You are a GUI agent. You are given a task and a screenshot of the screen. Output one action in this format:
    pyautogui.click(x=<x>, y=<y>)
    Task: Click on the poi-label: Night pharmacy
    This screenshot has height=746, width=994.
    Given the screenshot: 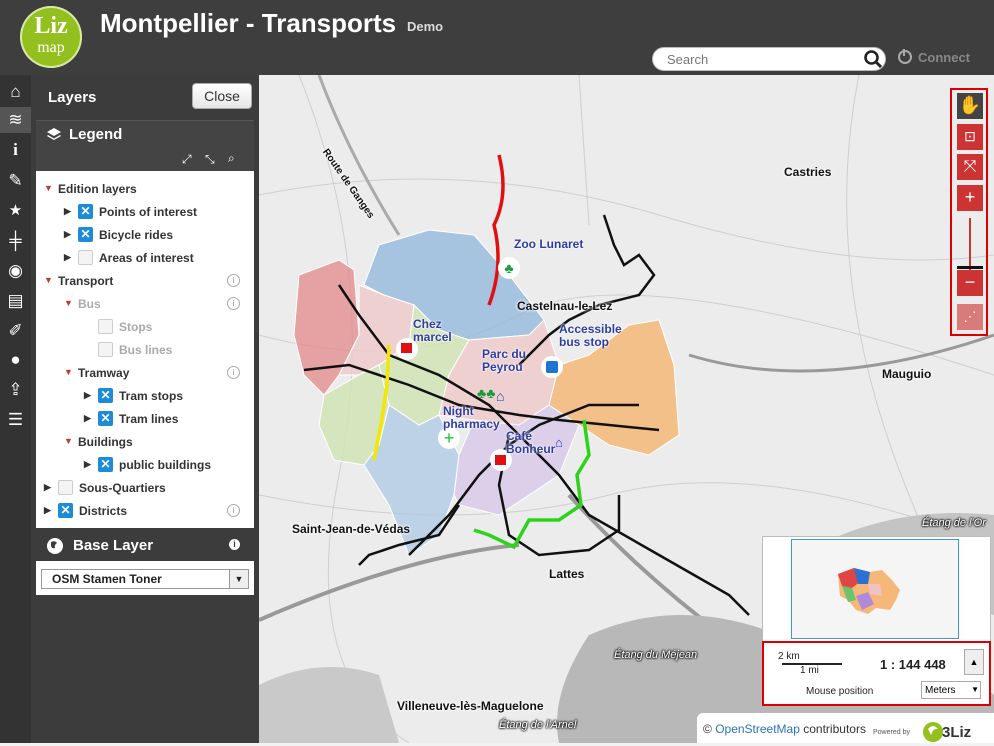 What is the action you would take?
    pyautogui.click(x=471, y=417)
    